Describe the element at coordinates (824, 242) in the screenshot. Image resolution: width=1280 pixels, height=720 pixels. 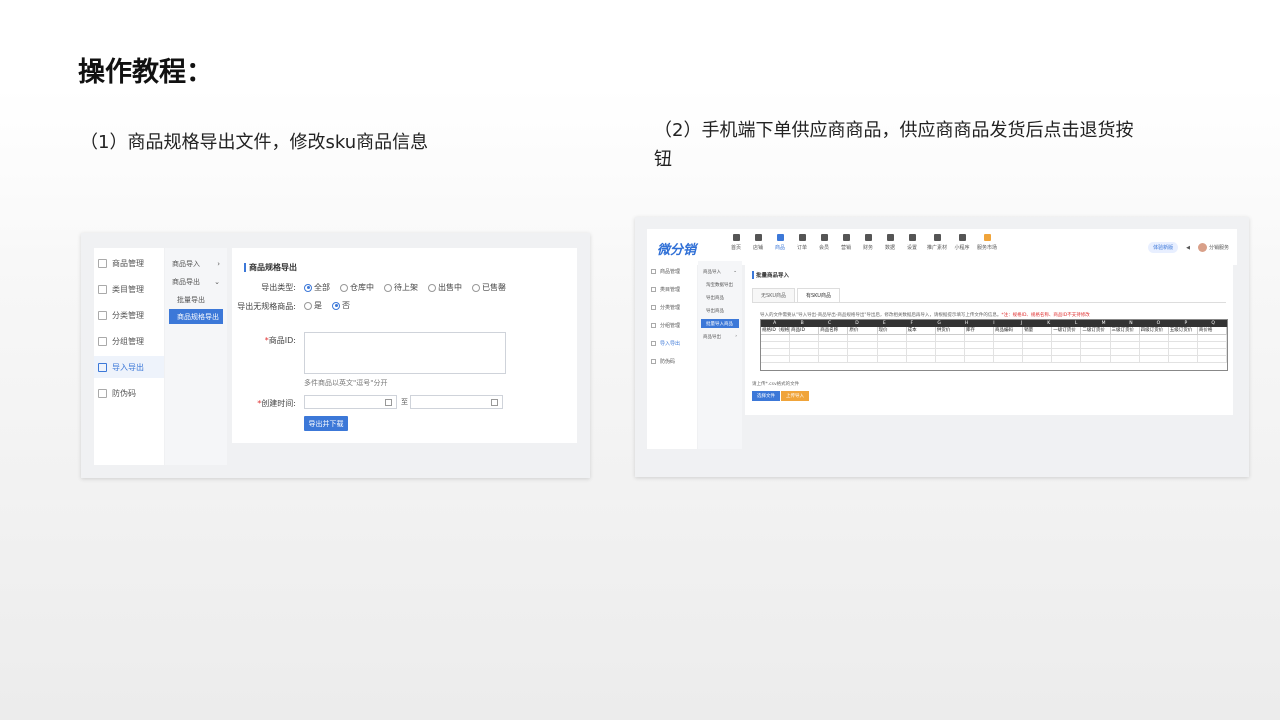
I see `menu-member: 会员` at that location.